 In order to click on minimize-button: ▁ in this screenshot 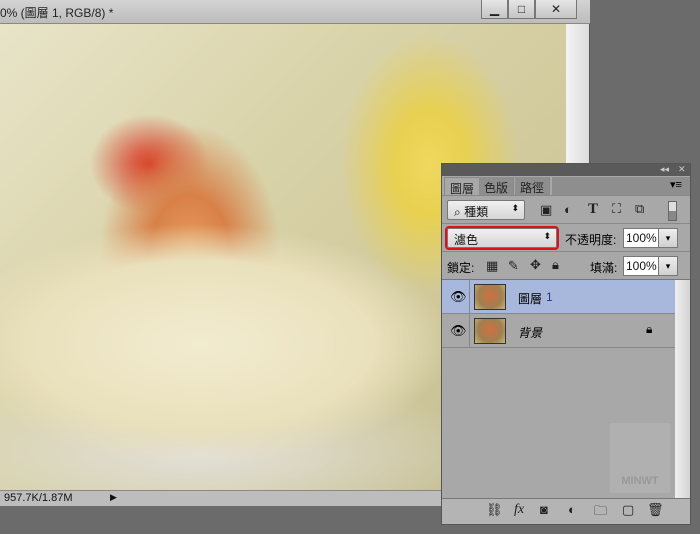, I will do `click(494, 9)`.